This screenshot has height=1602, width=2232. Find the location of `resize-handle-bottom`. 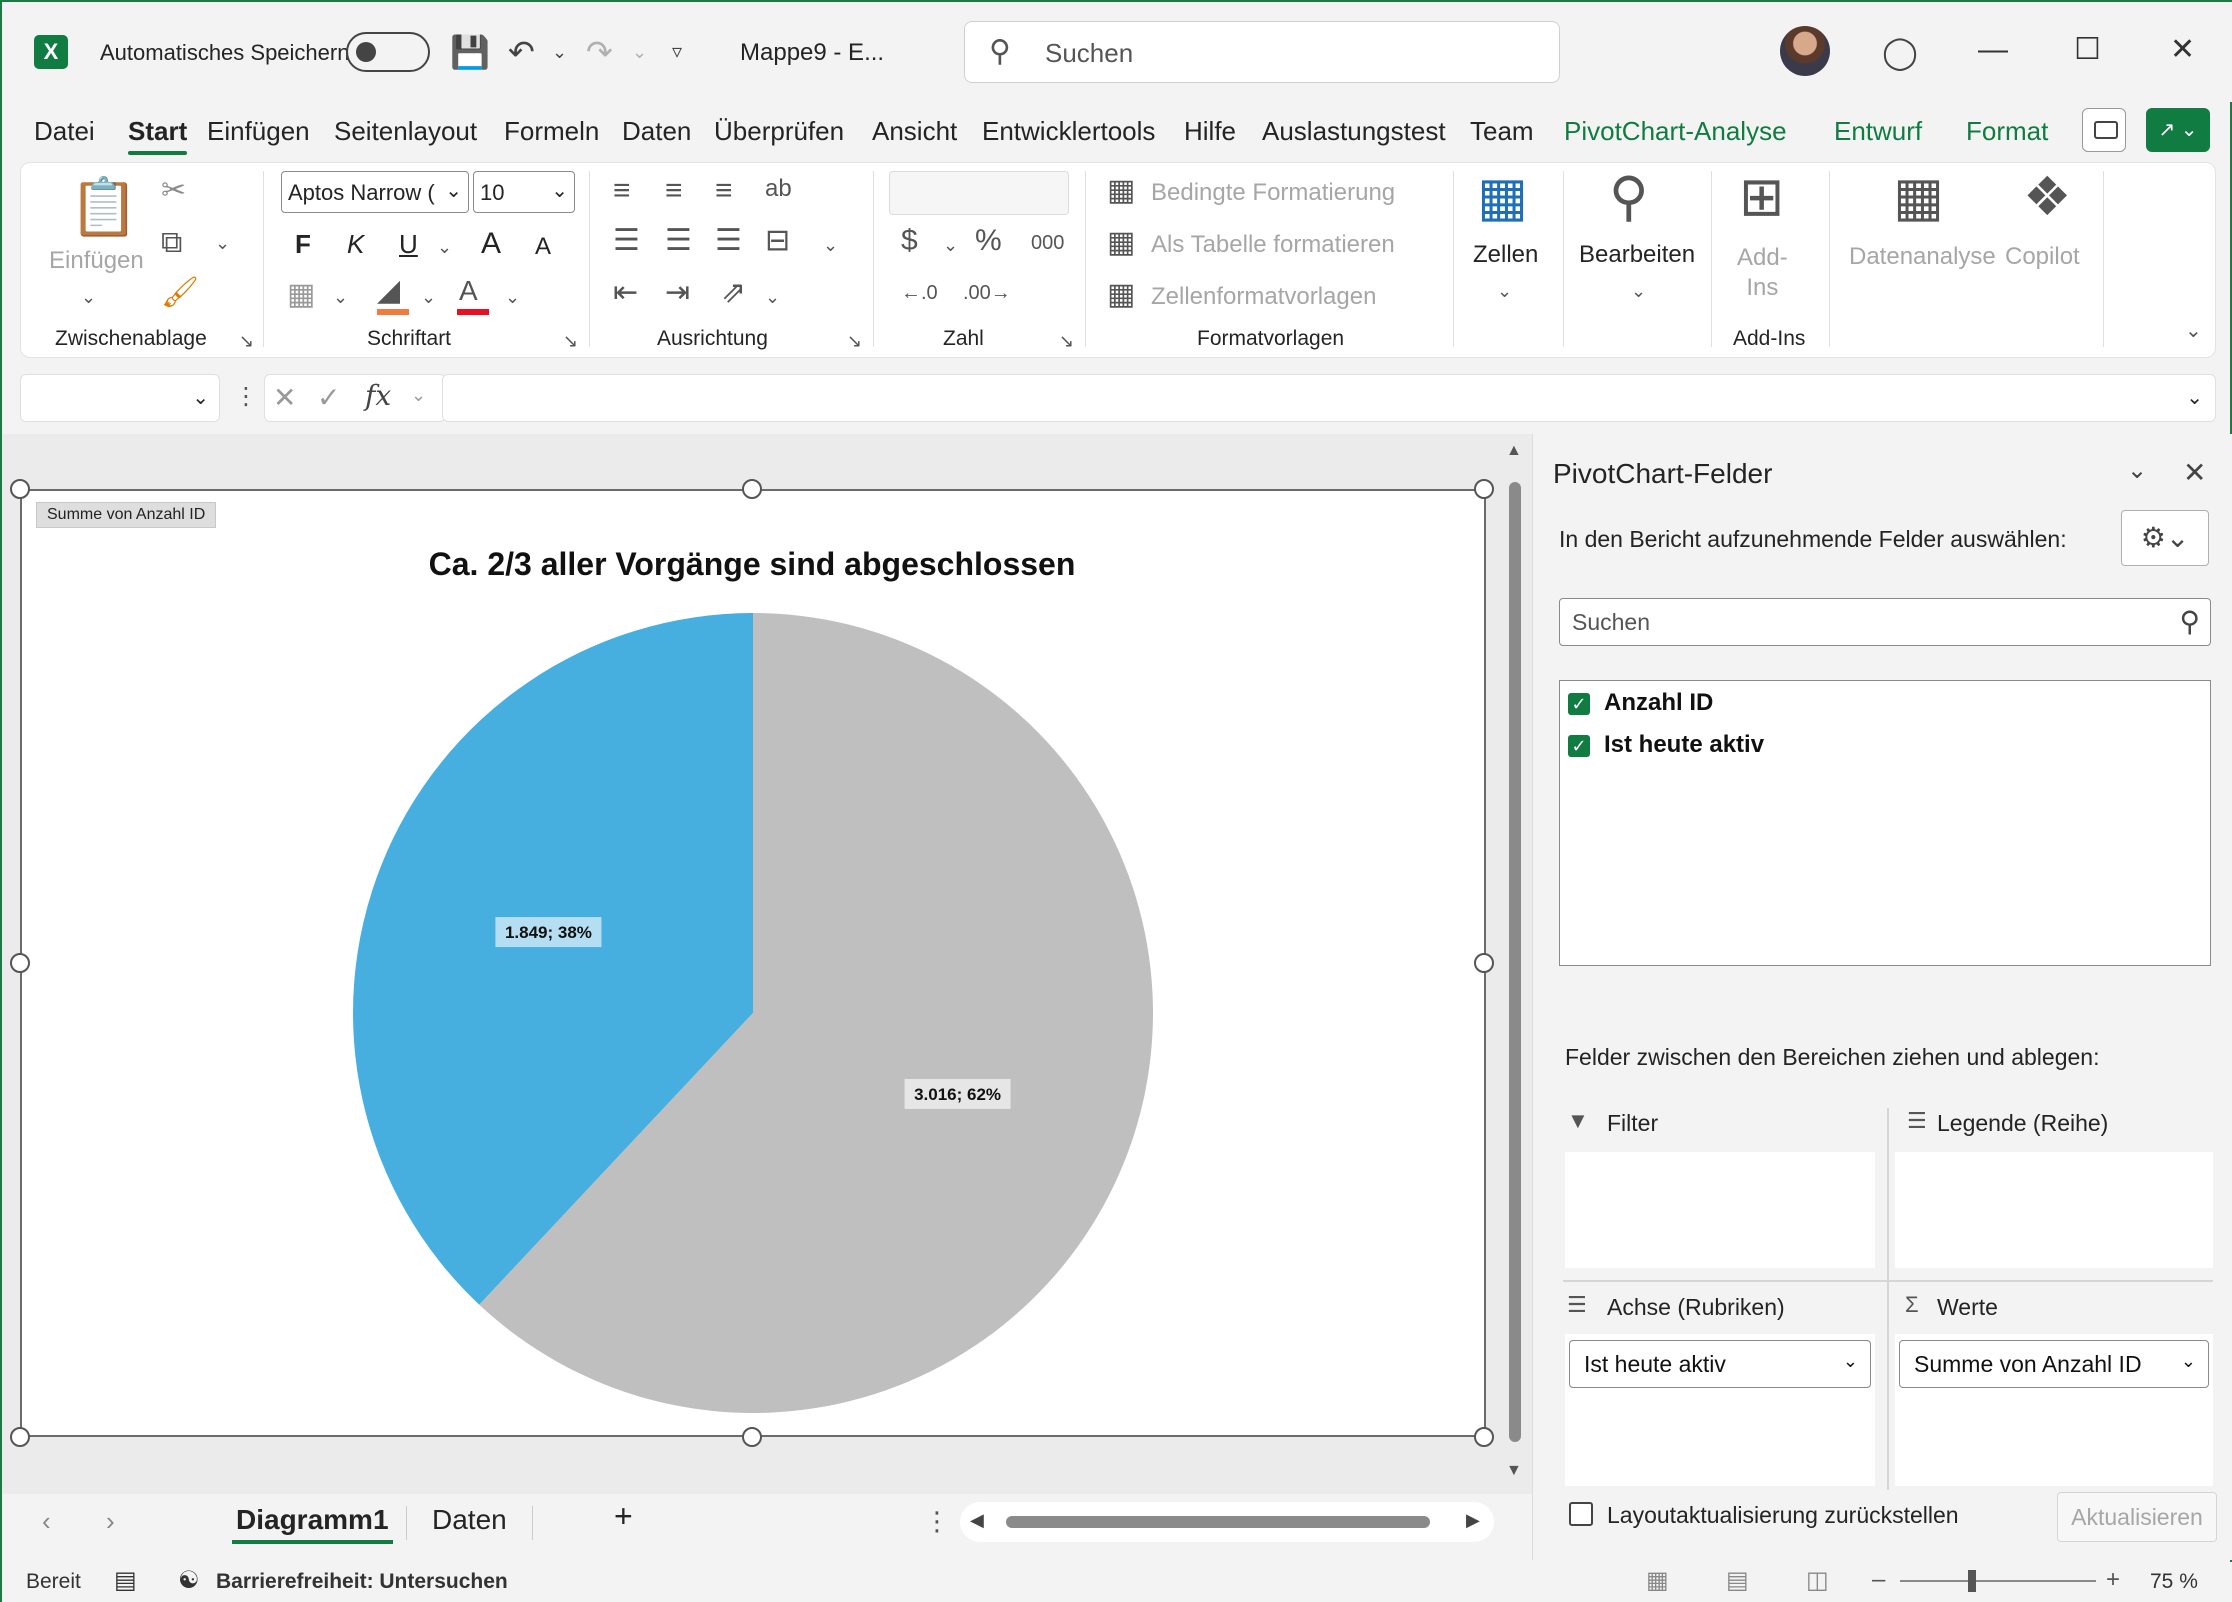

resize-handle-bottom is located at coordinates (752, 1437).